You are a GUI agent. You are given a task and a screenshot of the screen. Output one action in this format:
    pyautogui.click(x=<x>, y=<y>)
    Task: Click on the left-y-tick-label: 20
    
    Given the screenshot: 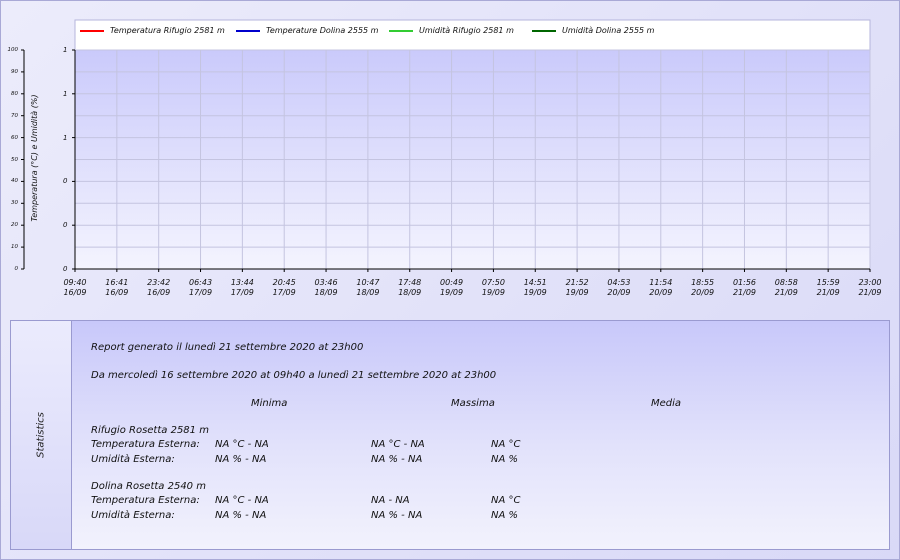 What is the action you would take?
    pyautogui.click(x=14, y=225)
    